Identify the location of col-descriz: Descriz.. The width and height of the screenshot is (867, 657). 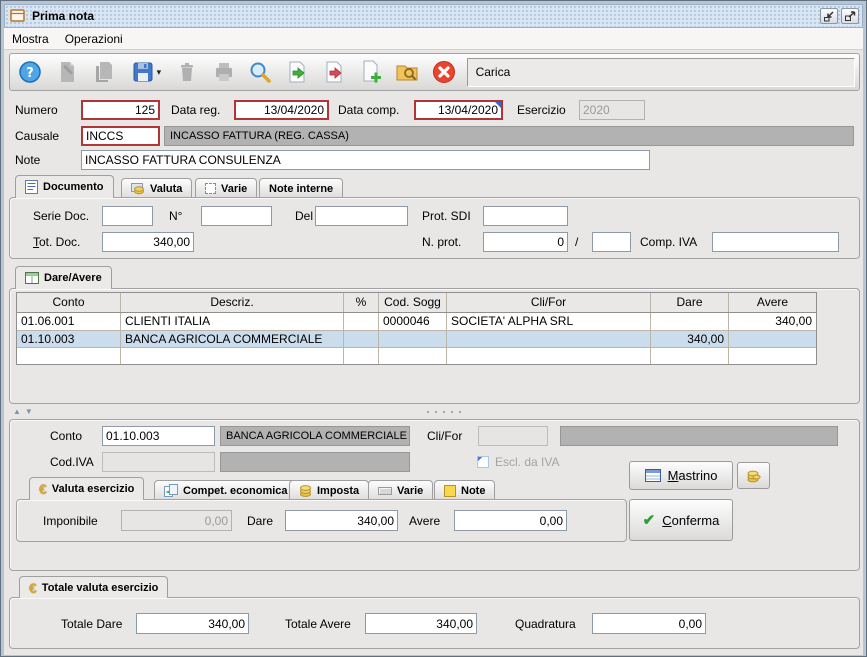
(232, 302).